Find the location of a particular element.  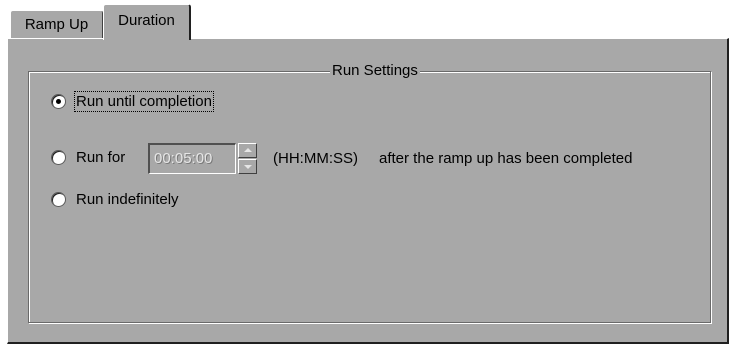

run-until-completion-label: Run until completion is located at coordinates (144, 101).